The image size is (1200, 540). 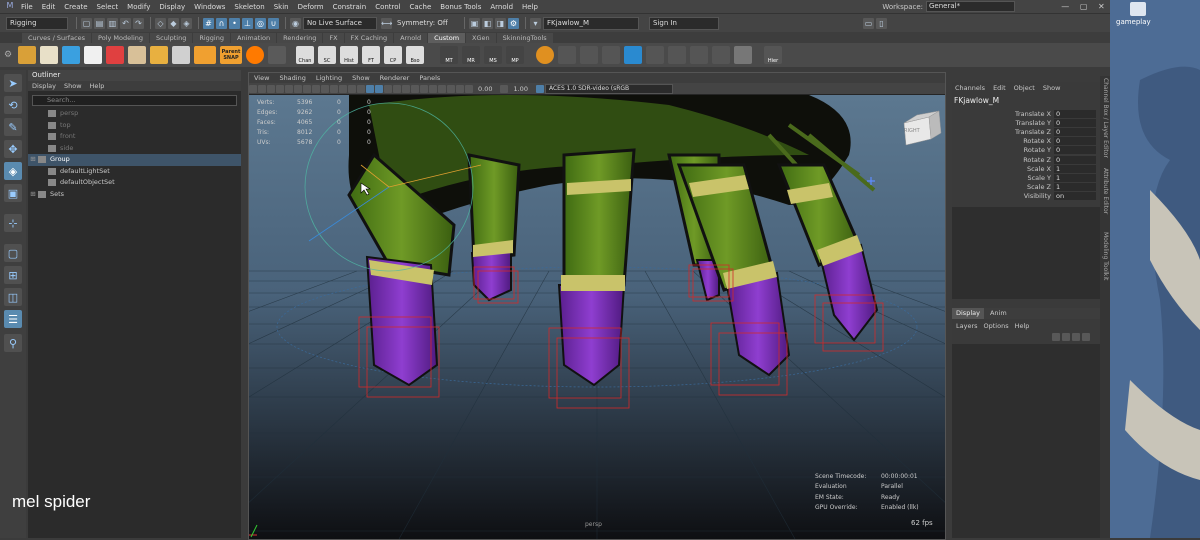 What do you see at coordinates (13, 171) in the screenshot?
I see `rotate-tool-icon: ◈` at bounding box center [13, 171].